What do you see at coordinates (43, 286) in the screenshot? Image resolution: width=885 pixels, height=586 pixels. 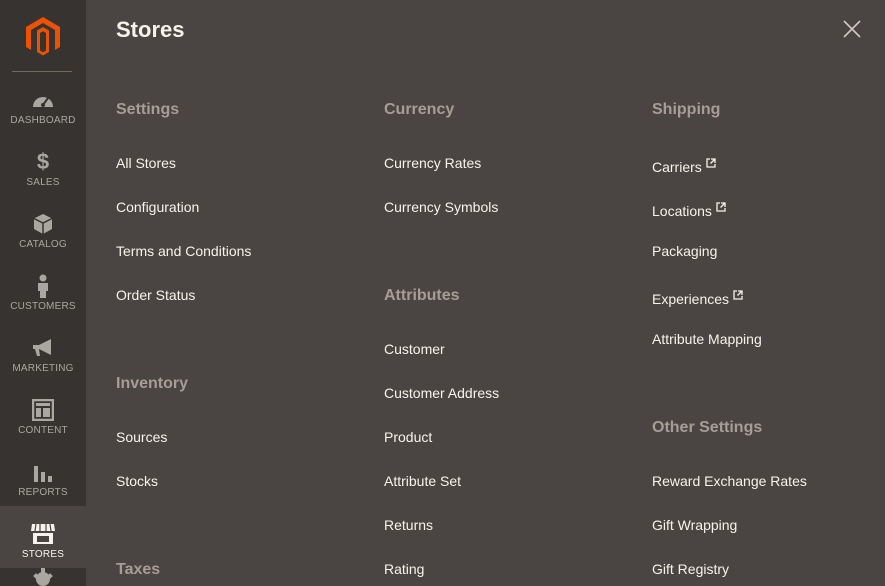 I see `person-icon` at bounding box center [43, 286].